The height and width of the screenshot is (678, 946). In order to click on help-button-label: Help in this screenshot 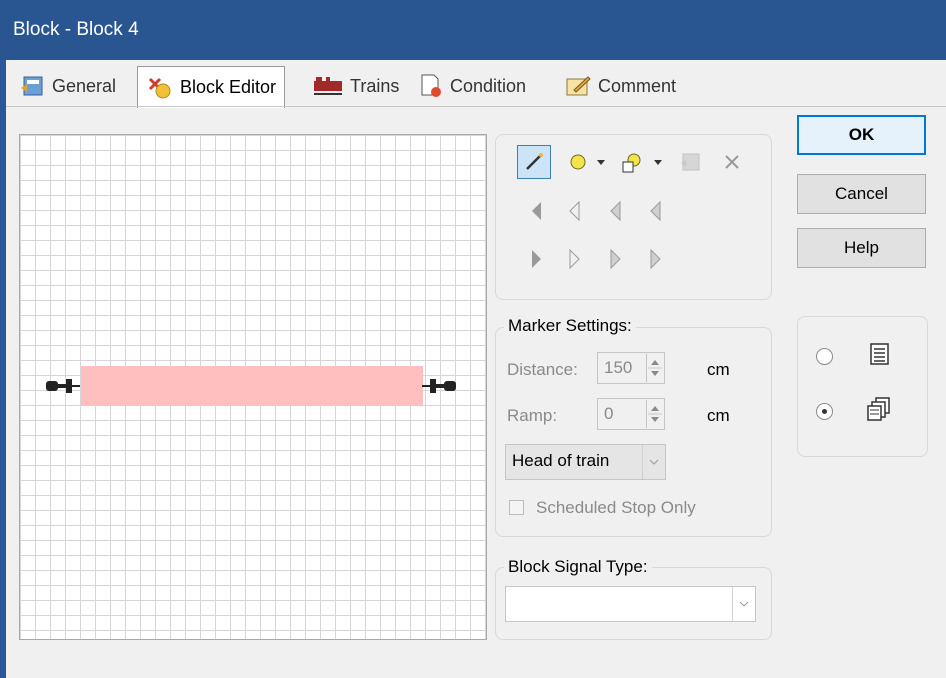, I will do `click(861, 247)`.